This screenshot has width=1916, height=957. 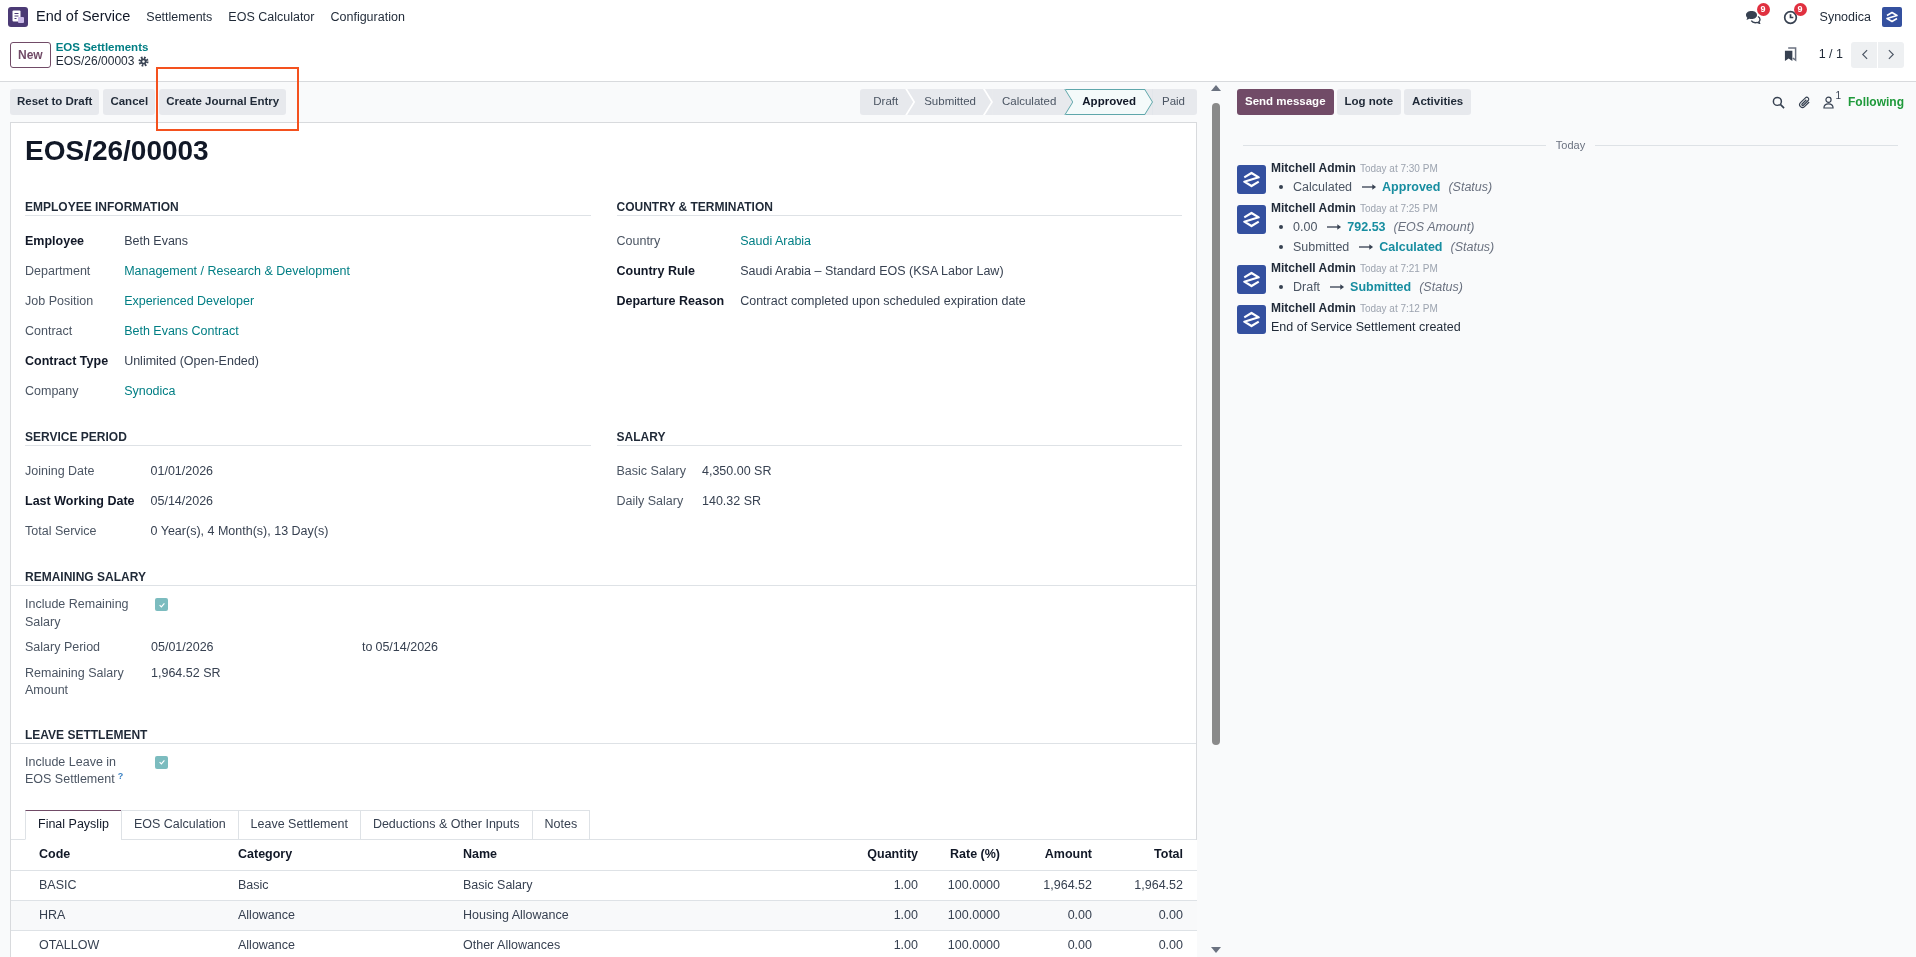 I want to click on table-cell: 1,964.52, so click(x=1150, y=885).